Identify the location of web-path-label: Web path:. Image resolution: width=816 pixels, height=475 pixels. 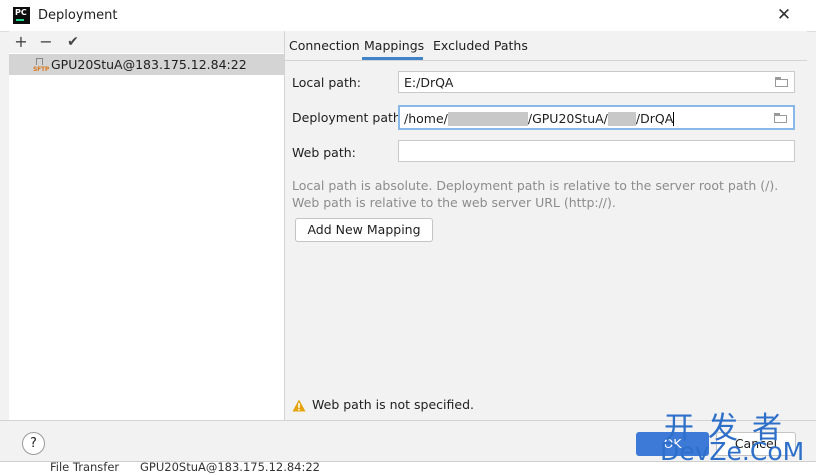
(324, 152).